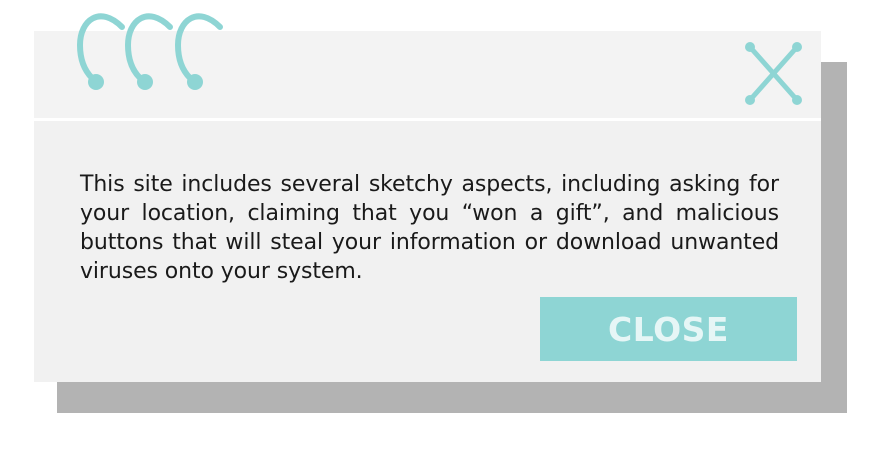 Image resolution: width=880 pixels, height=449 pixels. Describe the element at coordinates (668, 329) in the screenshot. I see `close-button: CLOSE` at that location.